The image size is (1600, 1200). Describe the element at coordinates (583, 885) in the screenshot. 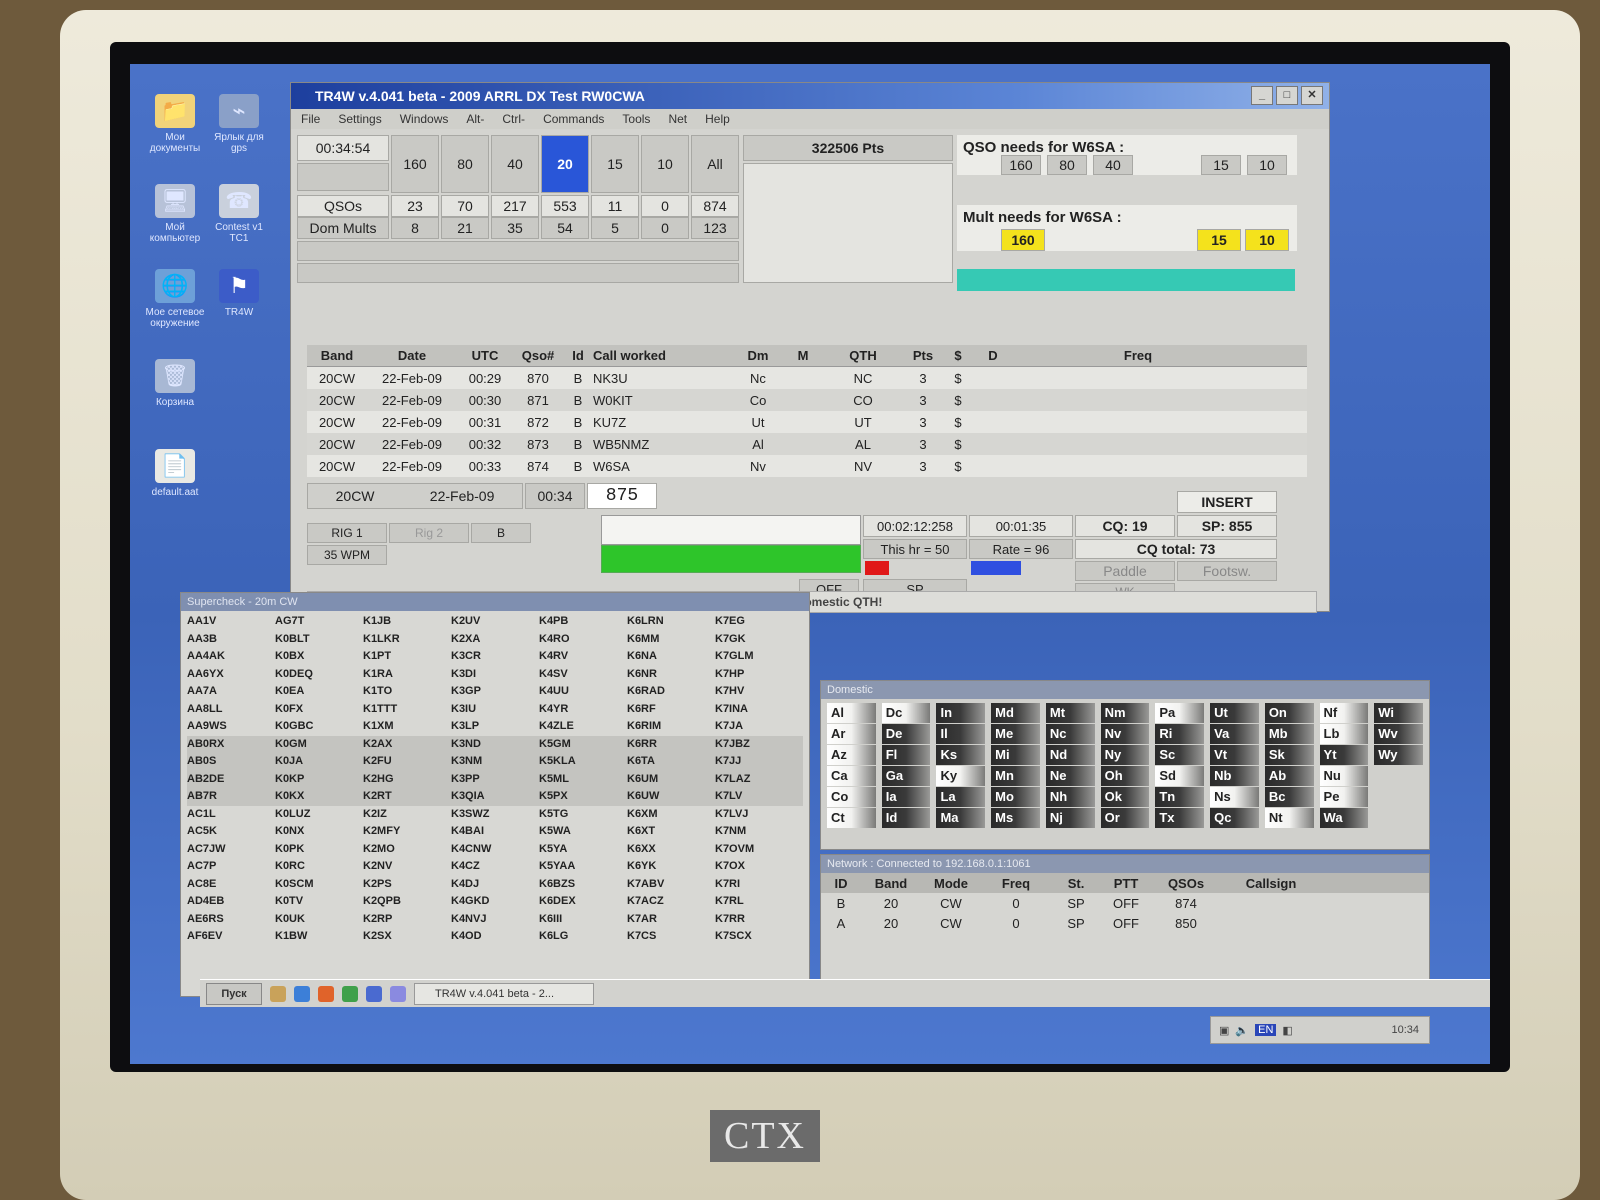

I see `supercheck-call: K6BZS` at that location.